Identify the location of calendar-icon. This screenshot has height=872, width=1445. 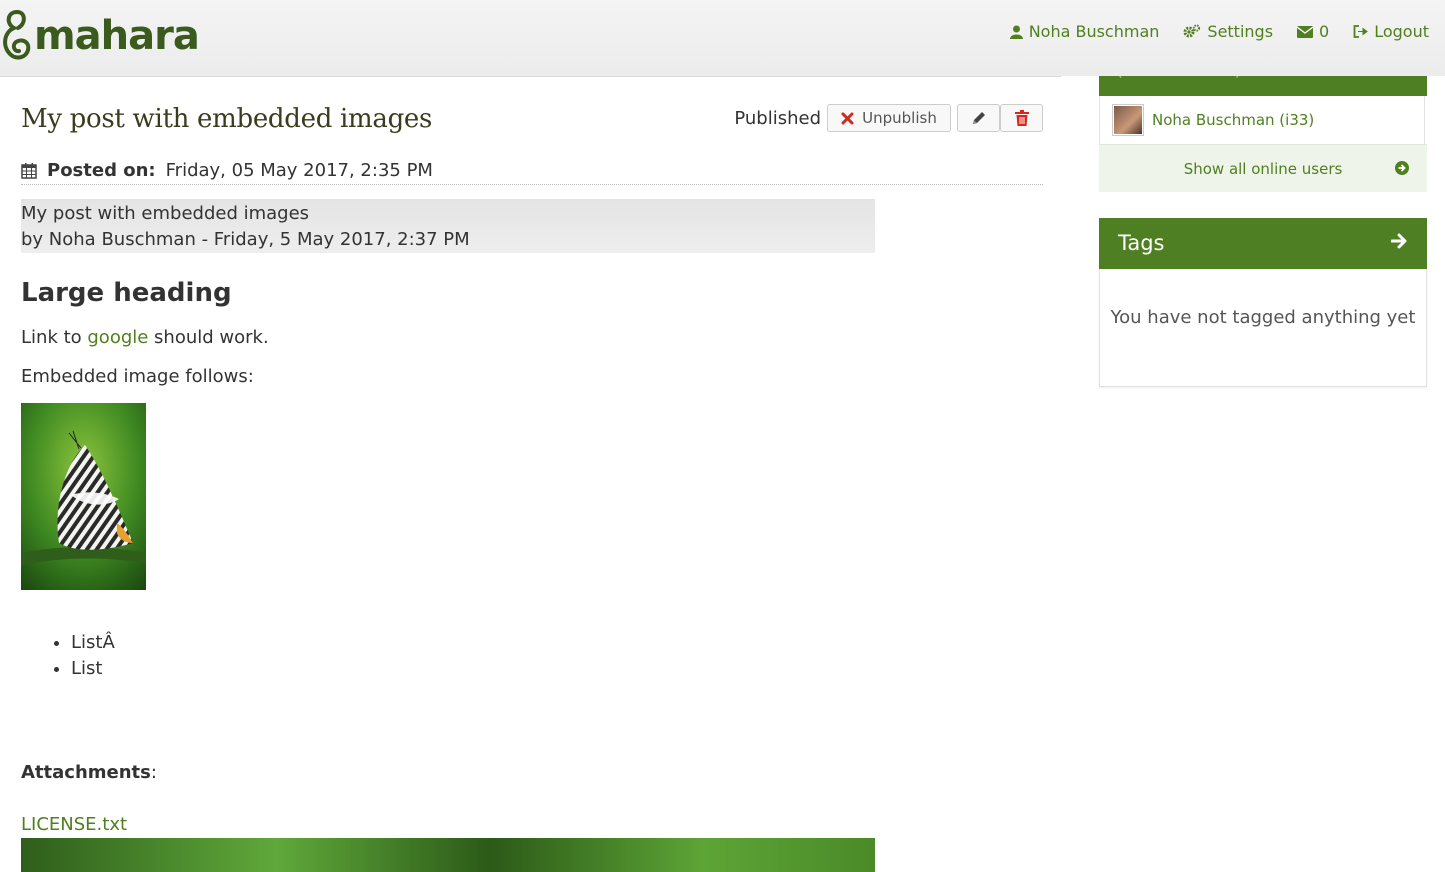
(29, 170).